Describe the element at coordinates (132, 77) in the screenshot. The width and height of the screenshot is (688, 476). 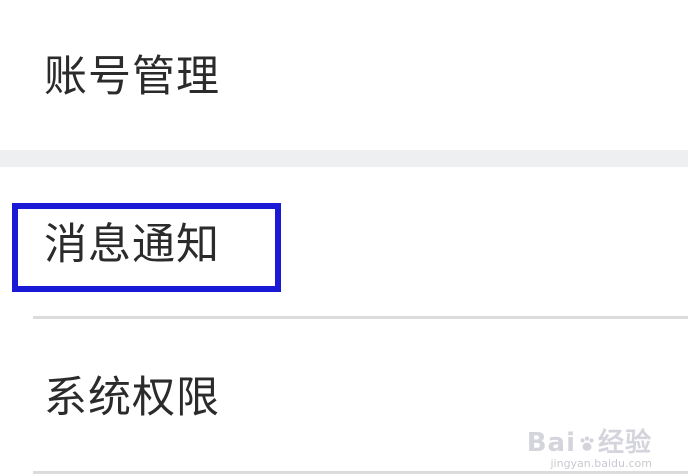
I see `settings-item-label: 账号管理` at that location.